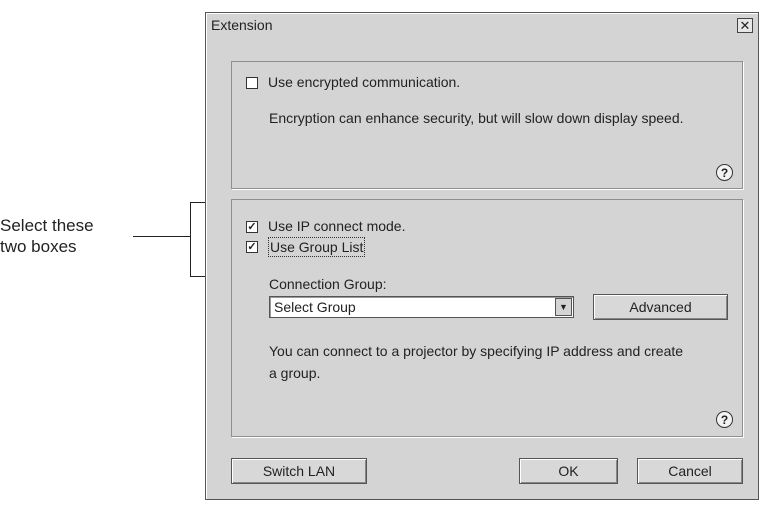 The width and height of the screenshot is (765, 509). What do you see at coordinates (38, 246) in the screenshot?
I see `callout-line2: two boxes` at bounding box center [38, 246].